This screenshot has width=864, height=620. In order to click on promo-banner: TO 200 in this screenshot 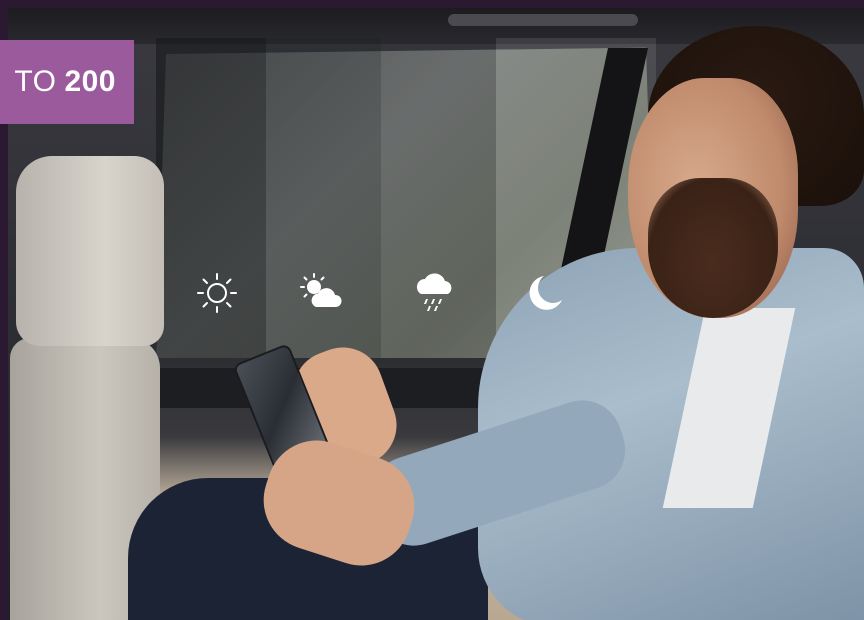, I will do `click(67, 82)`.